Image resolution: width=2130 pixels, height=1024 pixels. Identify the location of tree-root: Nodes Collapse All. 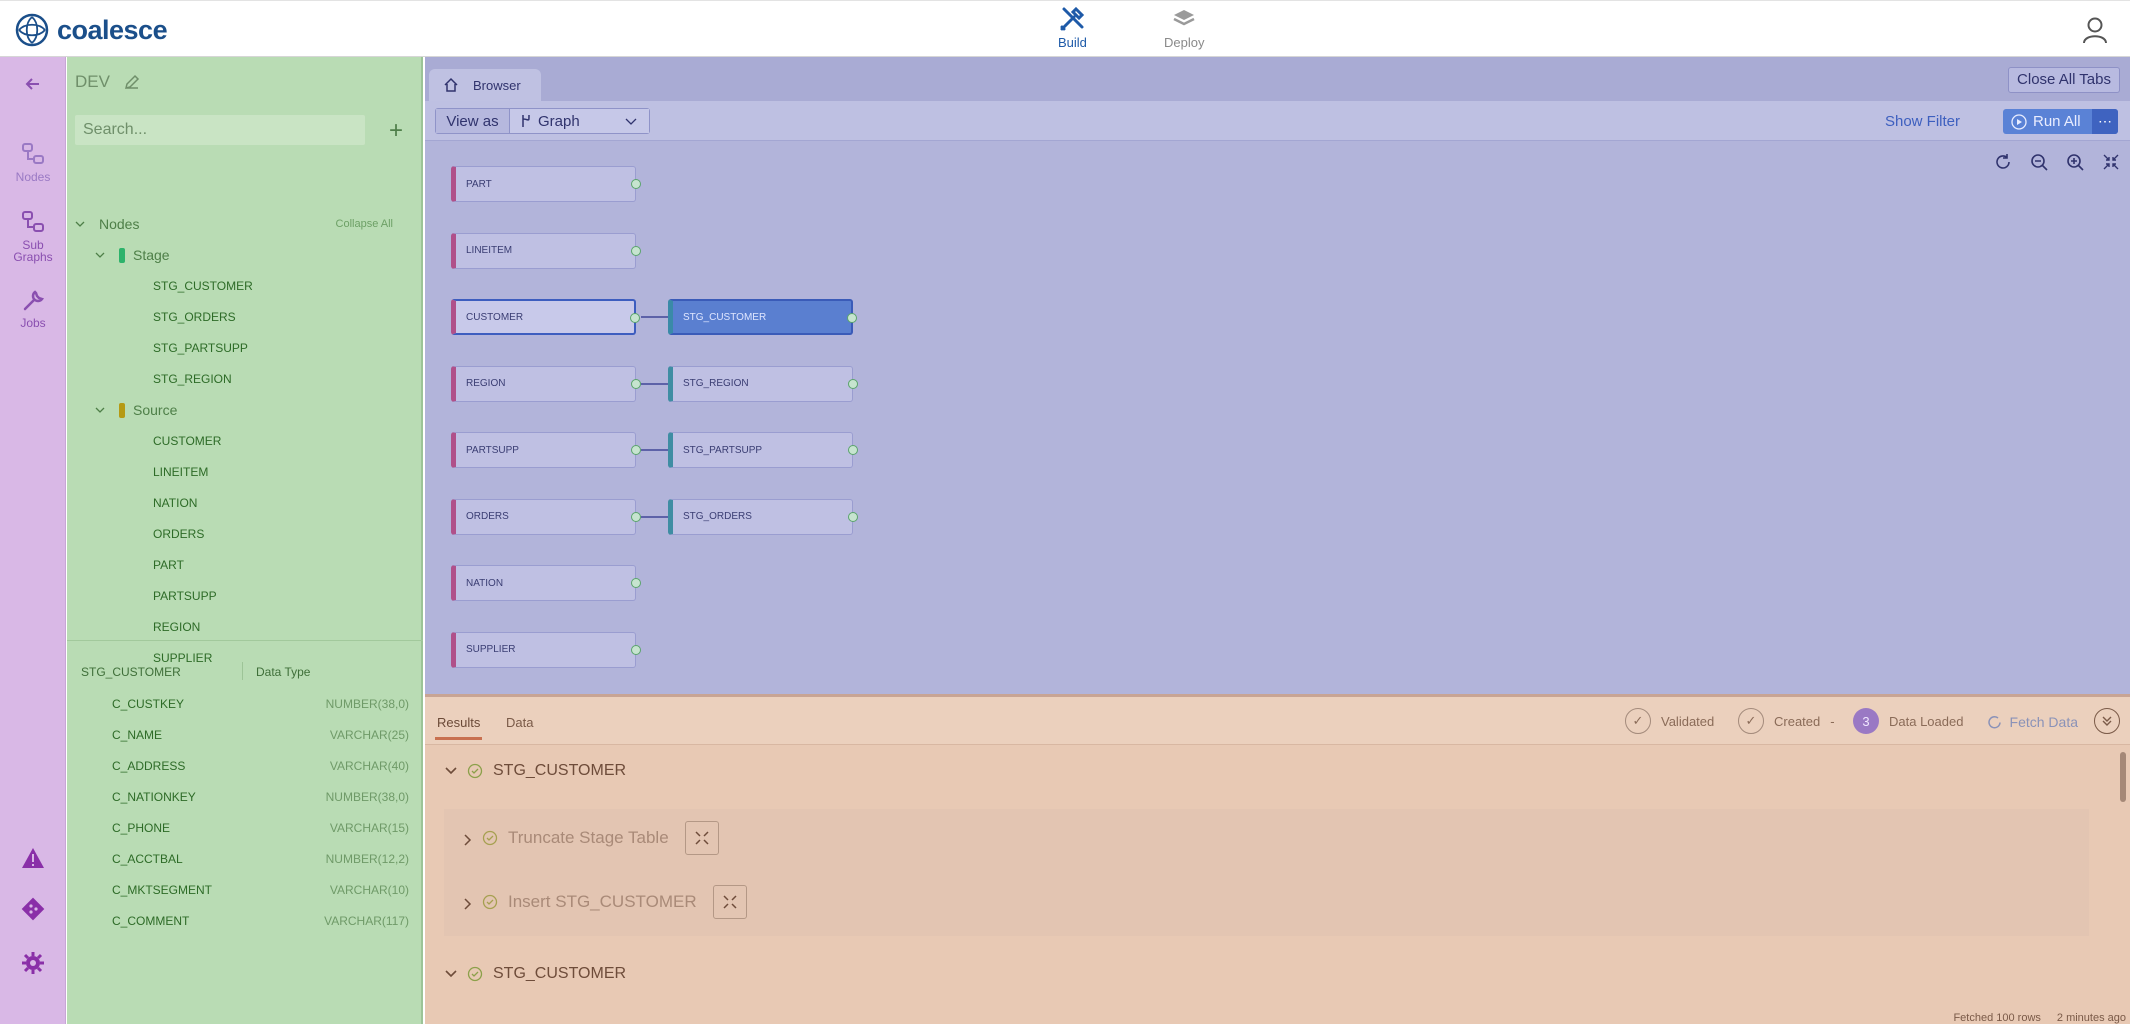
(245, 224).